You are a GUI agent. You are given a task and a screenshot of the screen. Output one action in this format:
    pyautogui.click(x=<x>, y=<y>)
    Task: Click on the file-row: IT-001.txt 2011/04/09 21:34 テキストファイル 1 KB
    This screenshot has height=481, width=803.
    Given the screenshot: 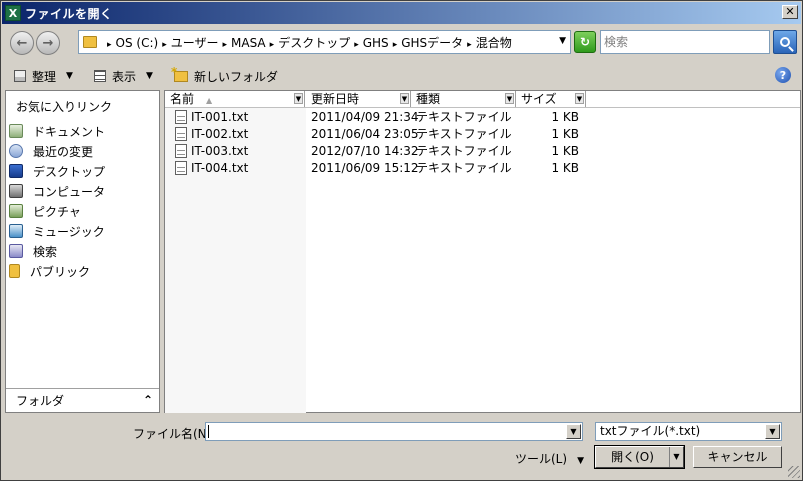 What is the action you would take?
    pyautogui.click(x=482, y=117)
    